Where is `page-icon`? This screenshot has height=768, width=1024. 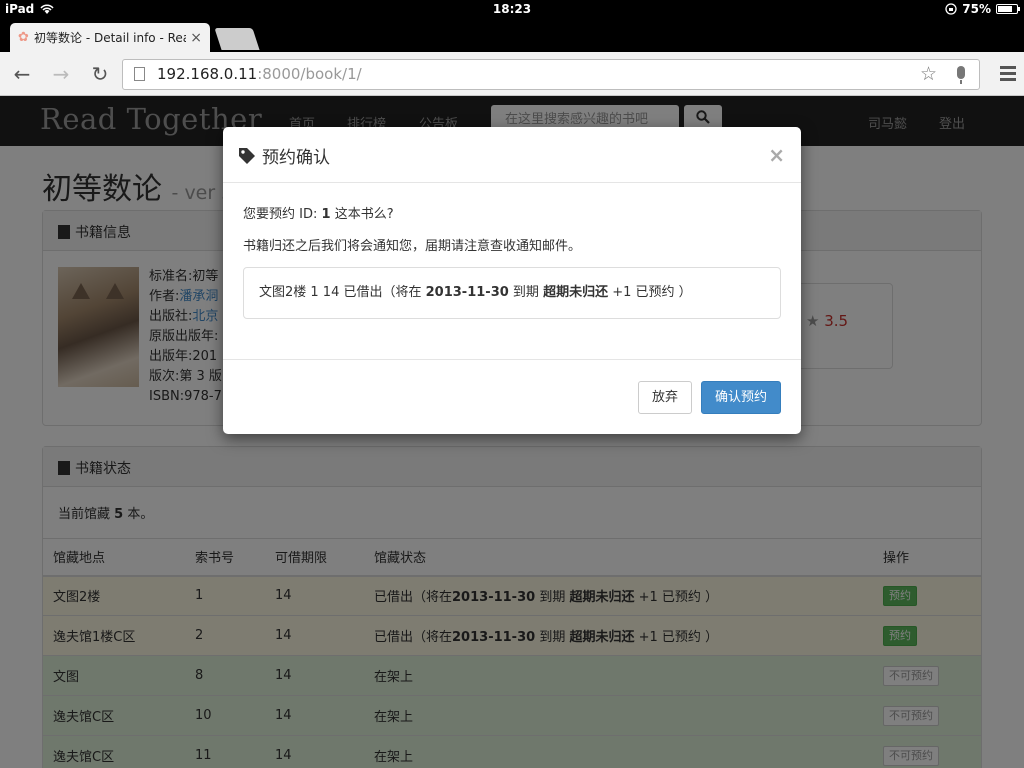
page-icon is located at coordinates (139, 74).